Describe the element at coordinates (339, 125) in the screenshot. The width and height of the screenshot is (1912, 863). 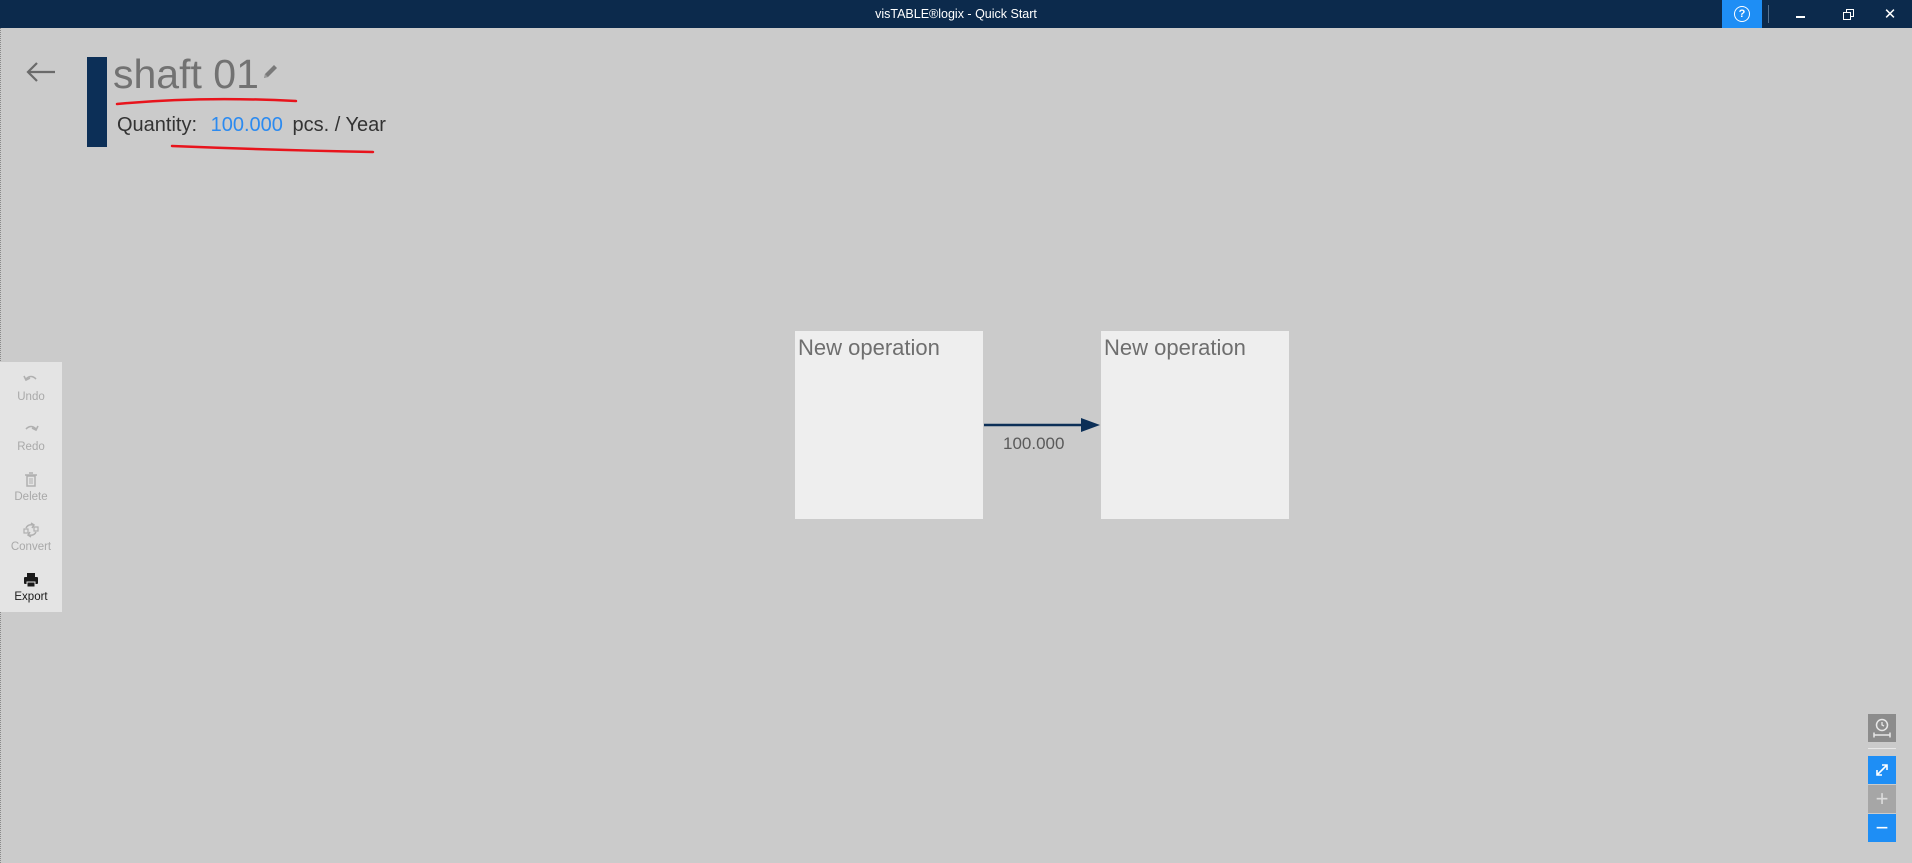
I see `quantity-unit: pcs. / Year` at that location.